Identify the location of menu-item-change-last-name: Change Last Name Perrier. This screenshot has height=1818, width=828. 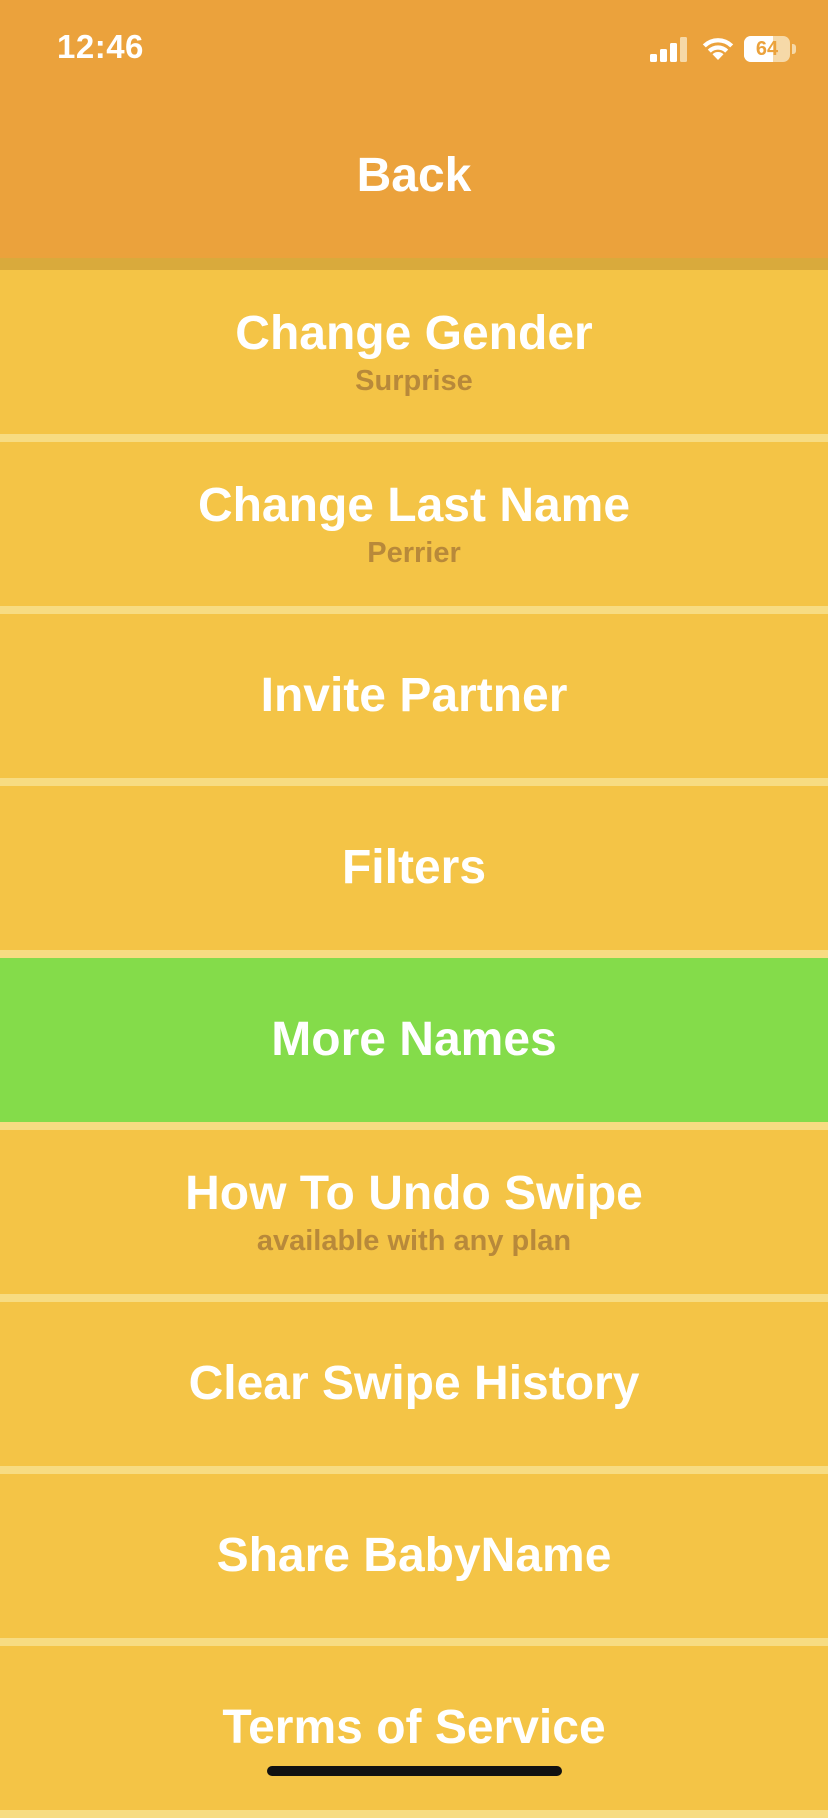
(414, 524).